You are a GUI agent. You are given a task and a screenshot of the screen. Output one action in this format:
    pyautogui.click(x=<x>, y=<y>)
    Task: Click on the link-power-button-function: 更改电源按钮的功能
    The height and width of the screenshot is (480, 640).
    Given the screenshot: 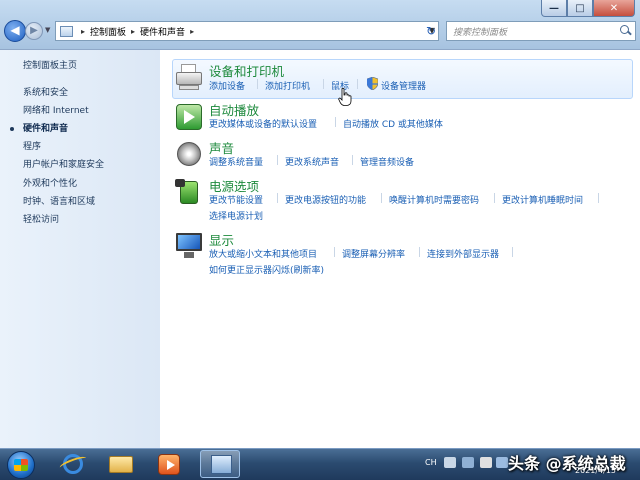 What is the action you would take?
    pyautogui.click(x=325, y=199)
    